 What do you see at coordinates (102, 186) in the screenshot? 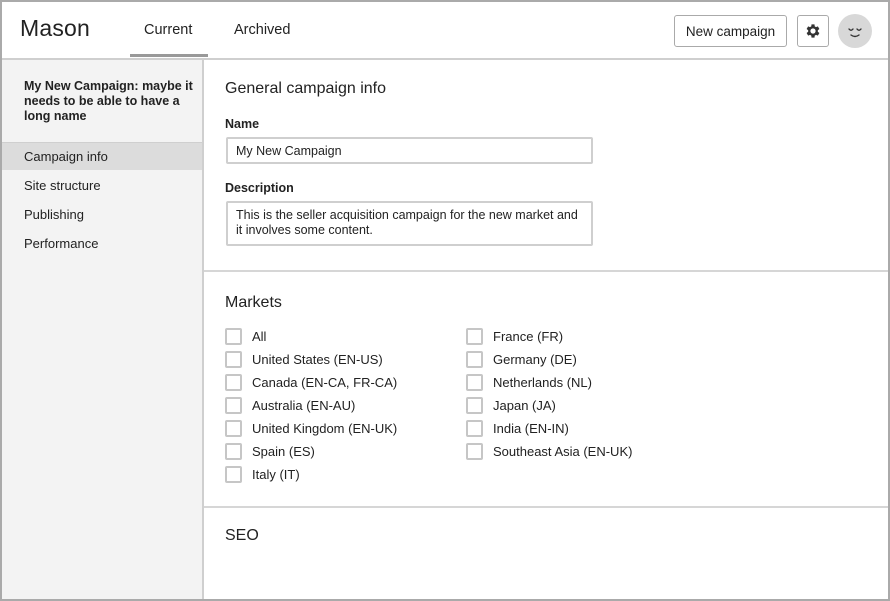
I see `sidebar-item-site-structure: Site structure` at bounding box center [102, 186].